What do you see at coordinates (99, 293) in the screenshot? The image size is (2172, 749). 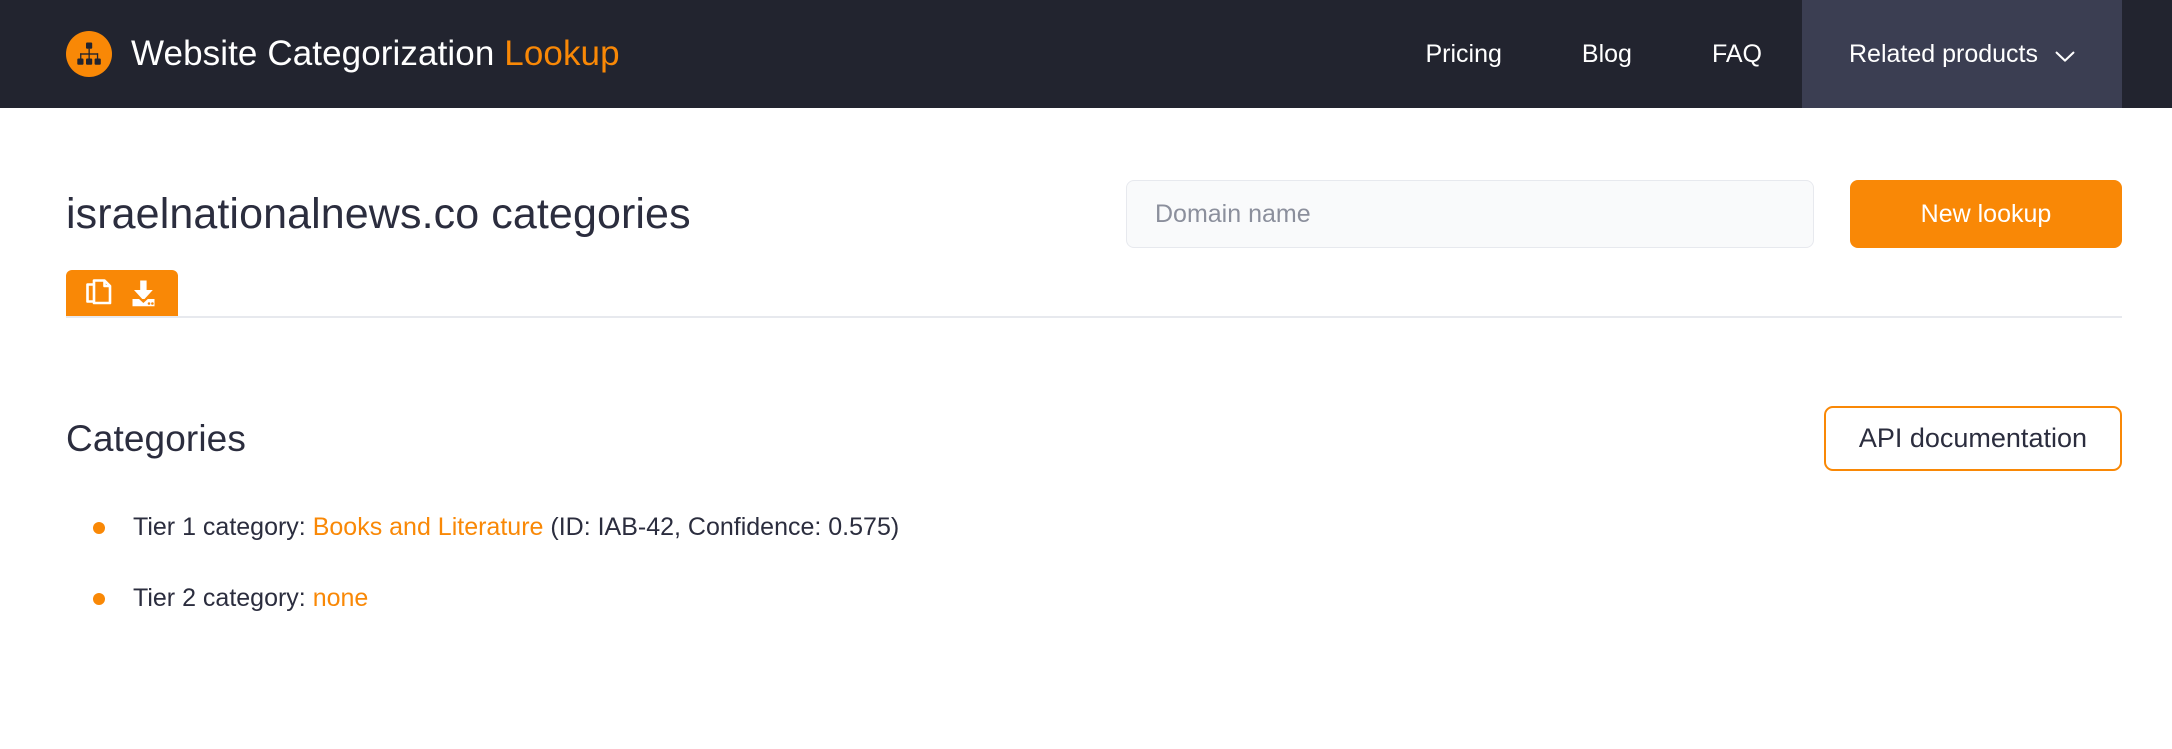 I see `copy-icon` at bounding box center [99, 293].